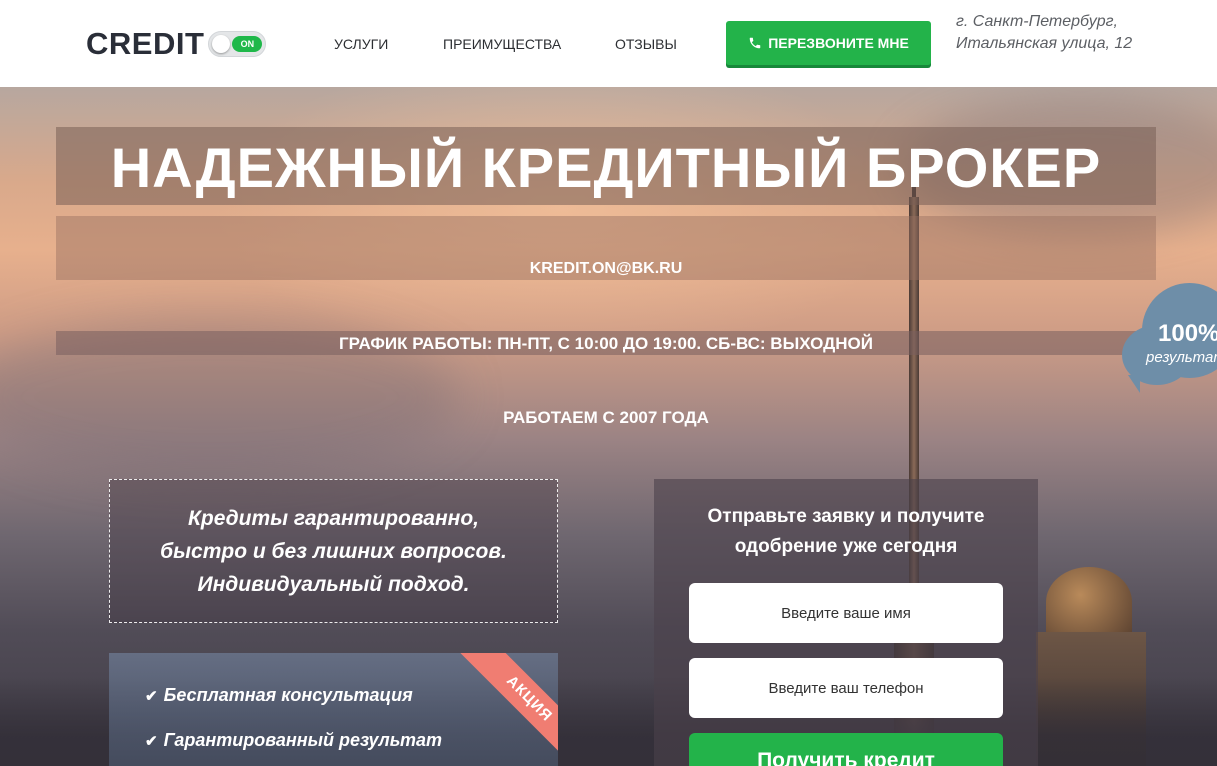 The image size is (1217, 766). What do you see at coordinates (333, 518) in the screenshot?
I see `promo-line: Кредиты гарантированно,` at bounding box center [333, 518].